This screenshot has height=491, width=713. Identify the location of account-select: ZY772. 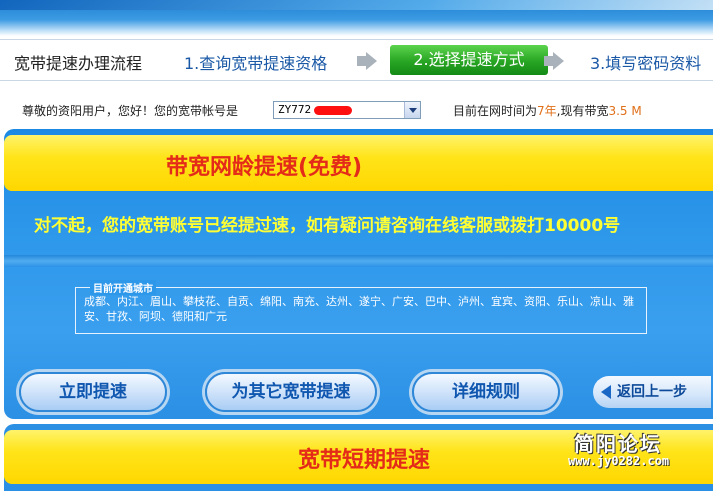
(347, 110).